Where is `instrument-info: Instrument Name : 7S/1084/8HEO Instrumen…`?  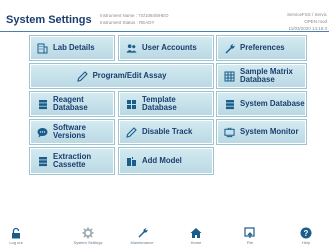 instrument-info: Instrument Name : 7S/1084/8HEO Instrumen… is located at coordinates (134, 19).